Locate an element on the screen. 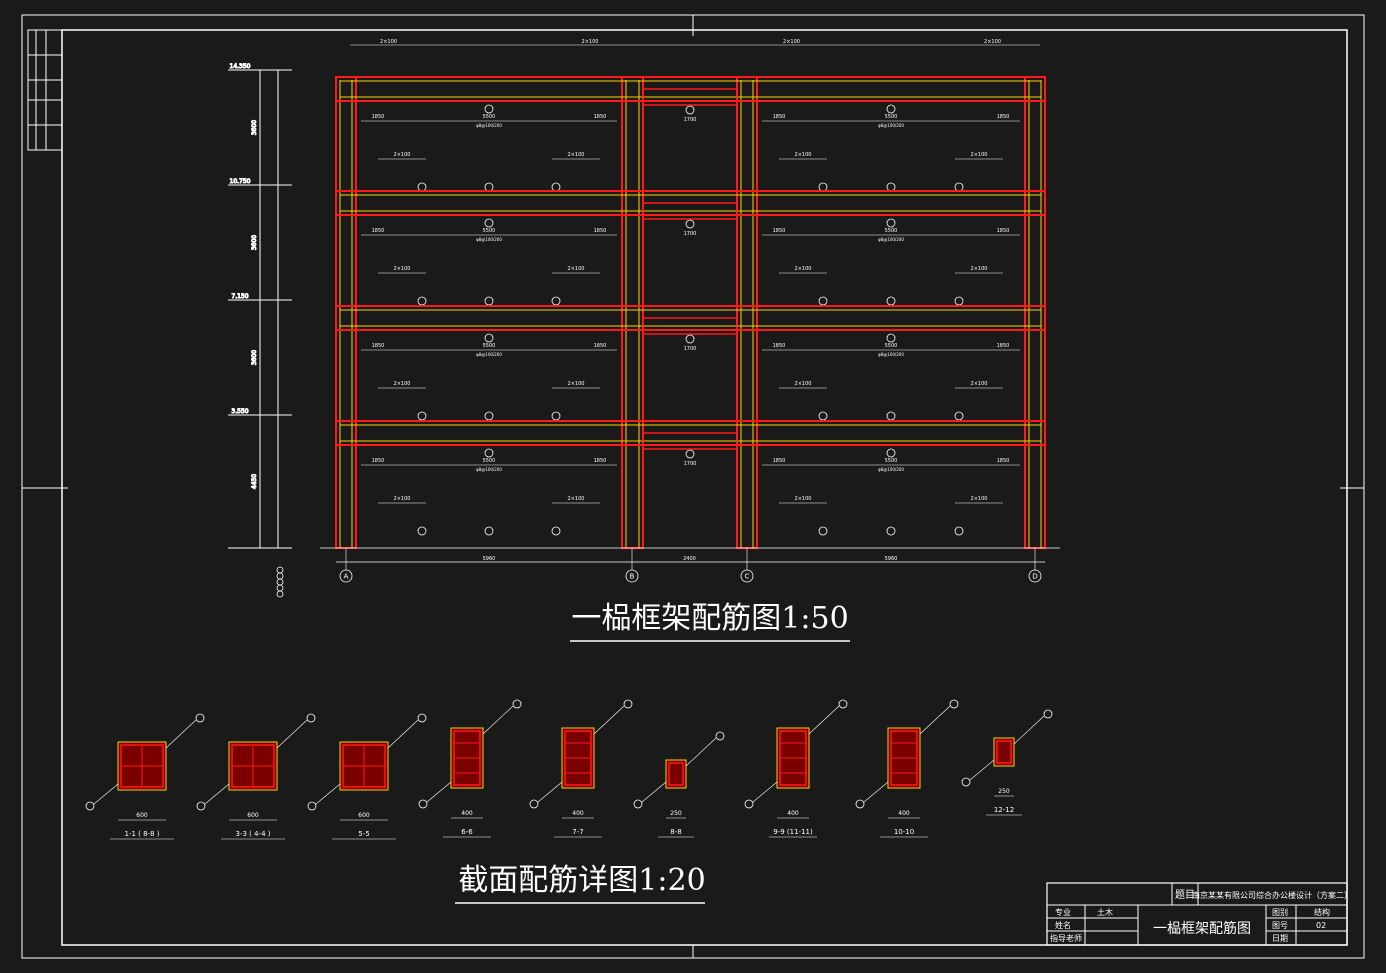  section-label: 12-12 is located at coordinates (1004, 810).